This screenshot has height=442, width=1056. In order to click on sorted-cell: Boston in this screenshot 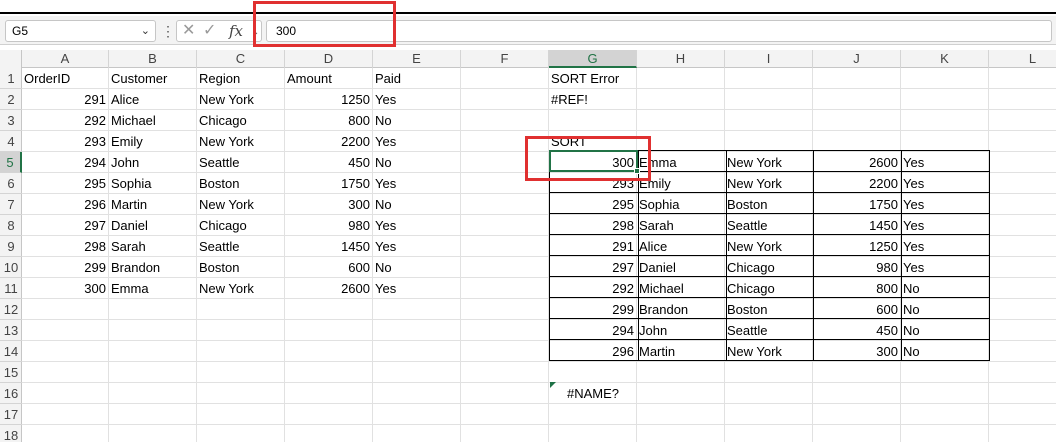, I will do `click(769, 309)`.